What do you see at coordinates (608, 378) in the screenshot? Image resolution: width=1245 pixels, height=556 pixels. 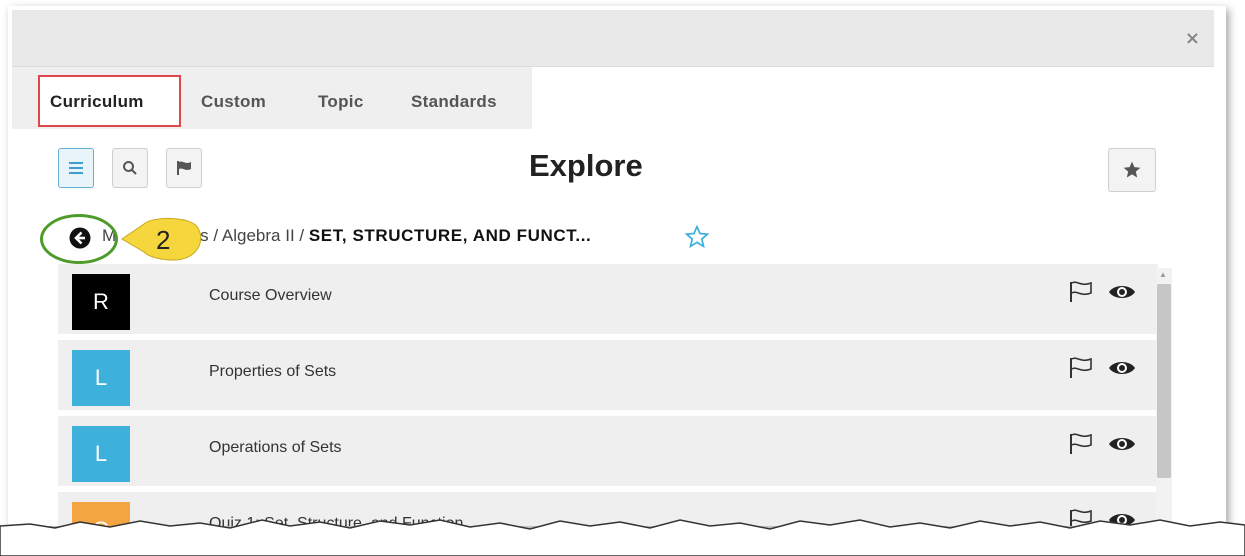 I see `list-item: L Properties of Sets` at bounding box center [608, 378].